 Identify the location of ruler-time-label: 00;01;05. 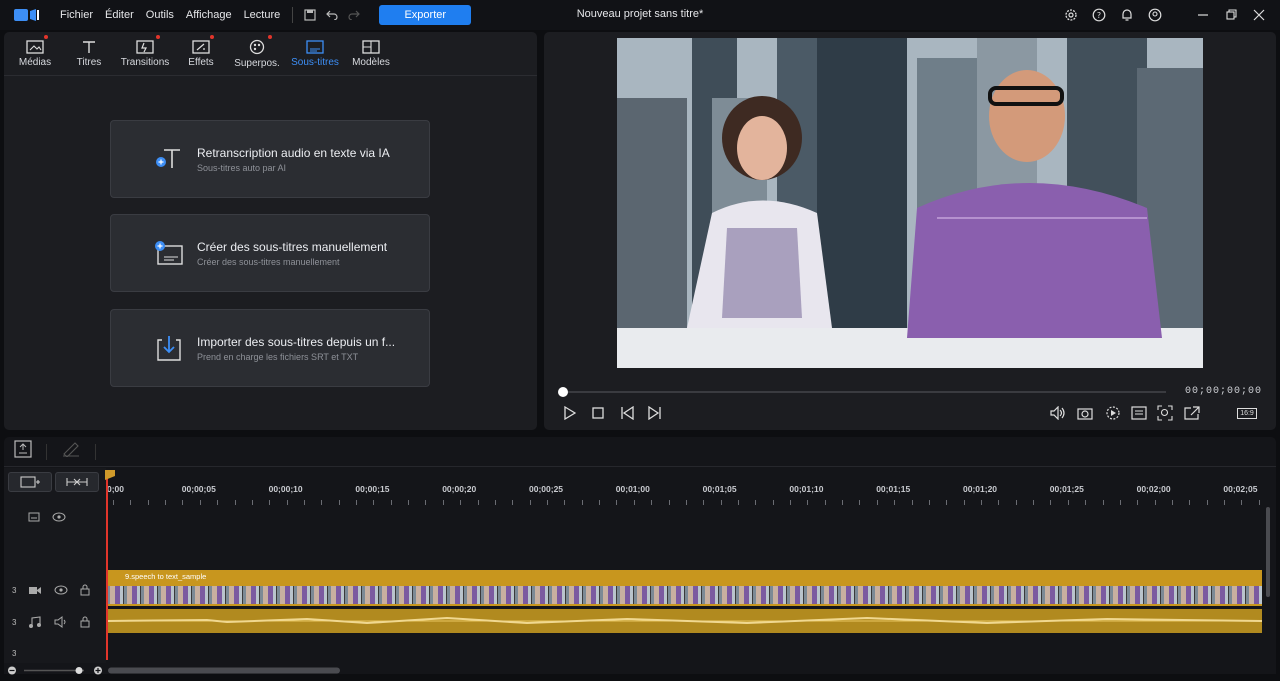
(719, 489).